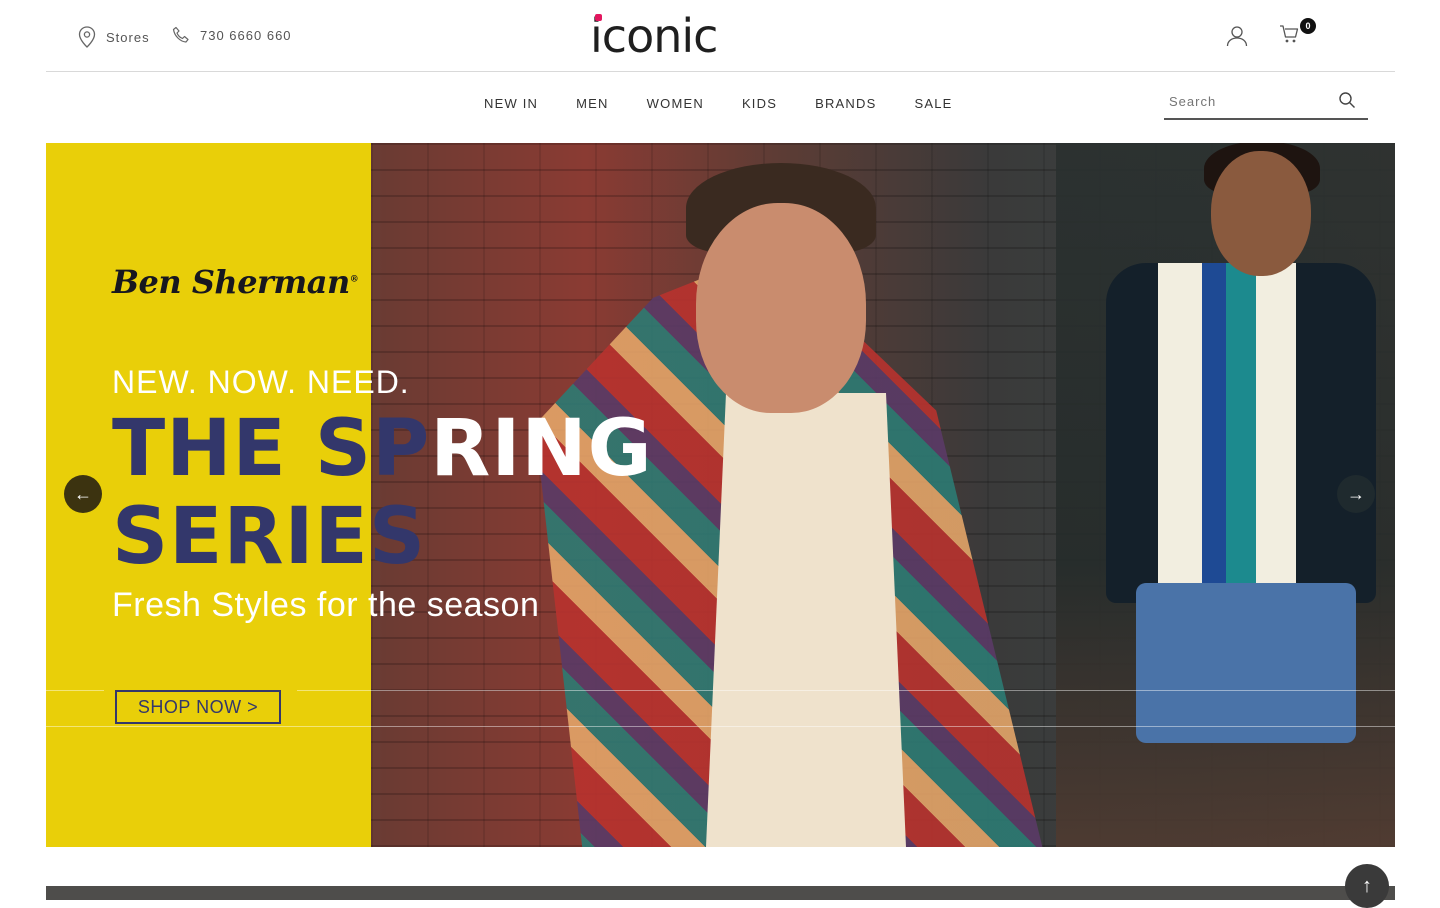 This screenshot has width=1440, height=908. What do you see at coordinates (231, 282) in the screenshot?
I see `brand-name: Ben Sherman` at bounding box center [231, 282].